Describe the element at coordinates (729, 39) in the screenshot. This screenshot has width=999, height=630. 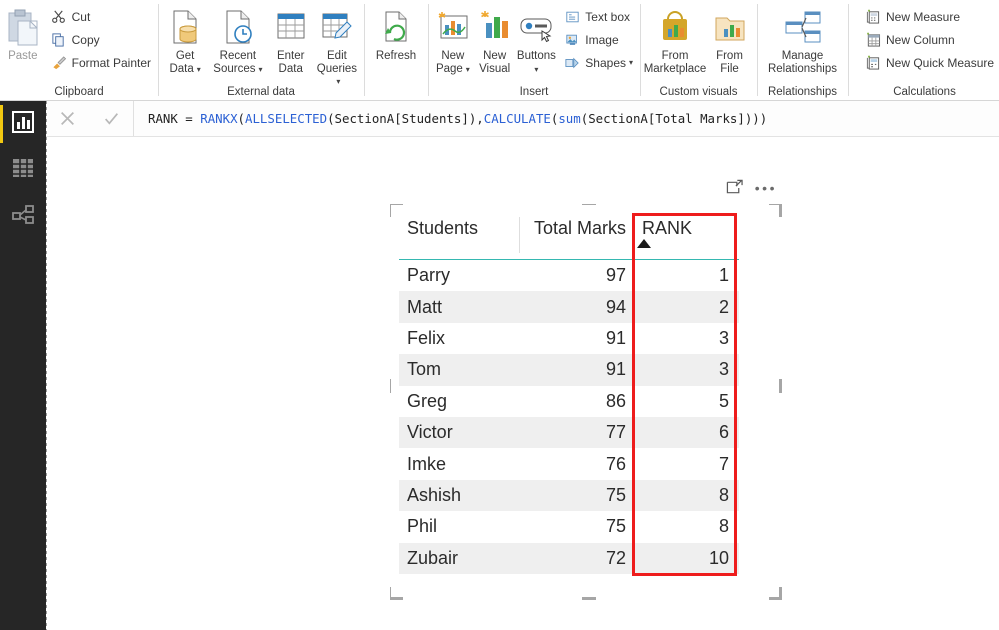
I see `from-file-button: From File` at that location.